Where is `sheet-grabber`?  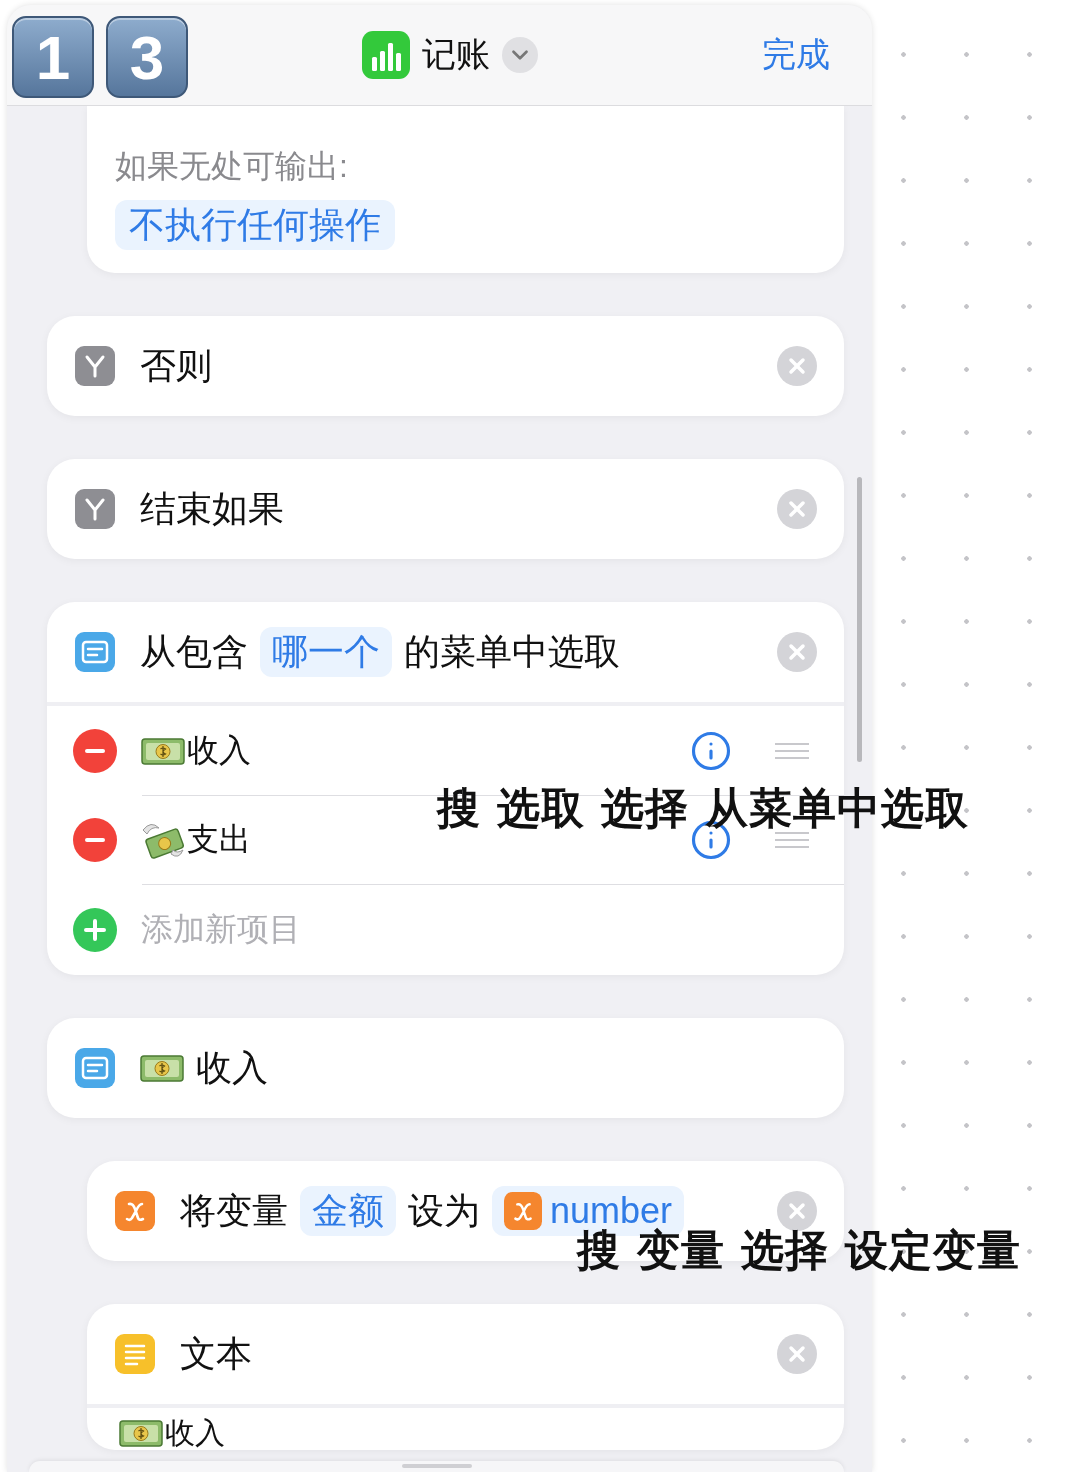
sheet-grabber is located at coordinates (436, 1466).